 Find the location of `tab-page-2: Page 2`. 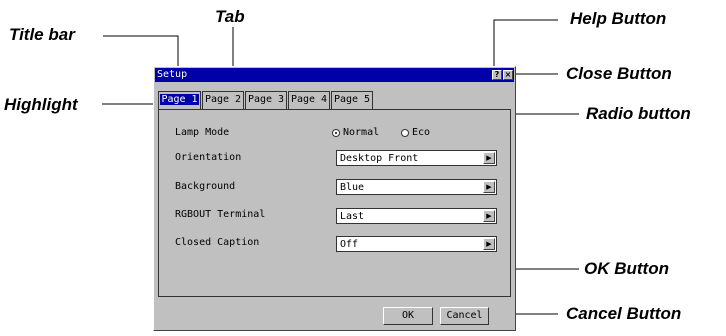

tab-page-2: Page 2 is located at coordinates (223, 100).